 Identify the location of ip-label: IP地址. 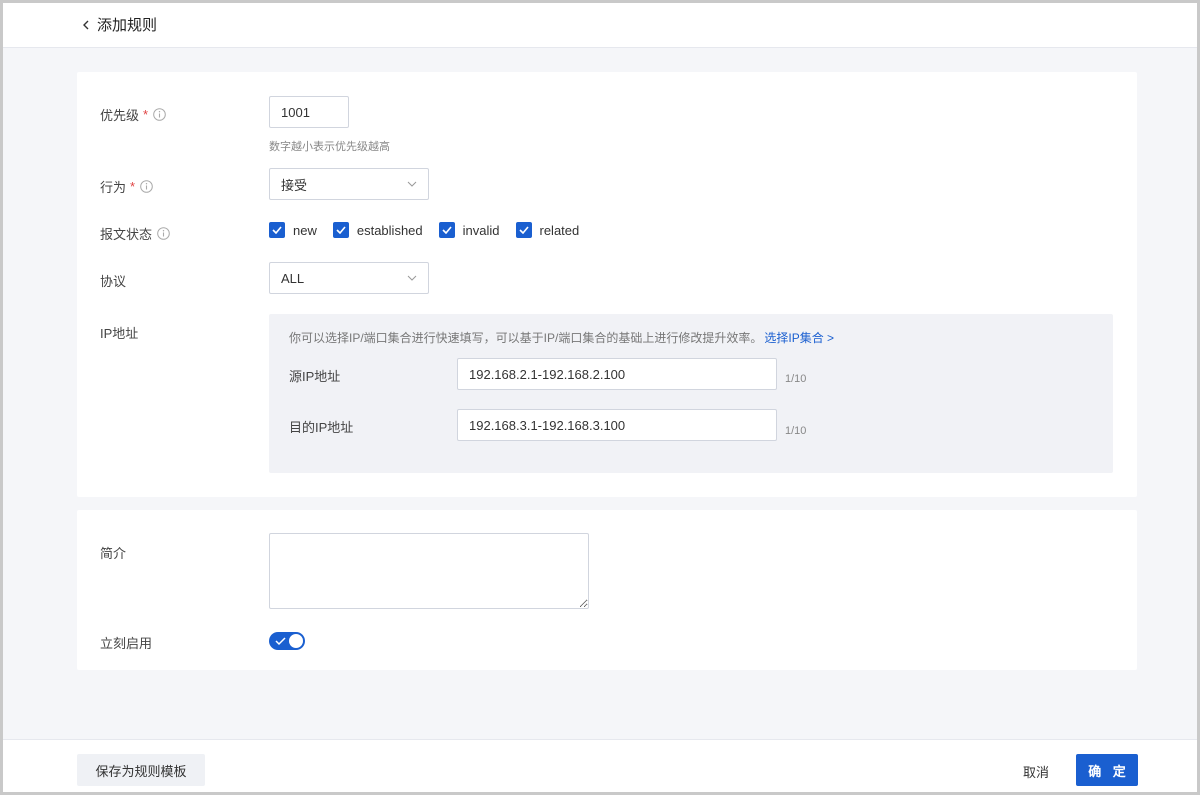
(119, 333).